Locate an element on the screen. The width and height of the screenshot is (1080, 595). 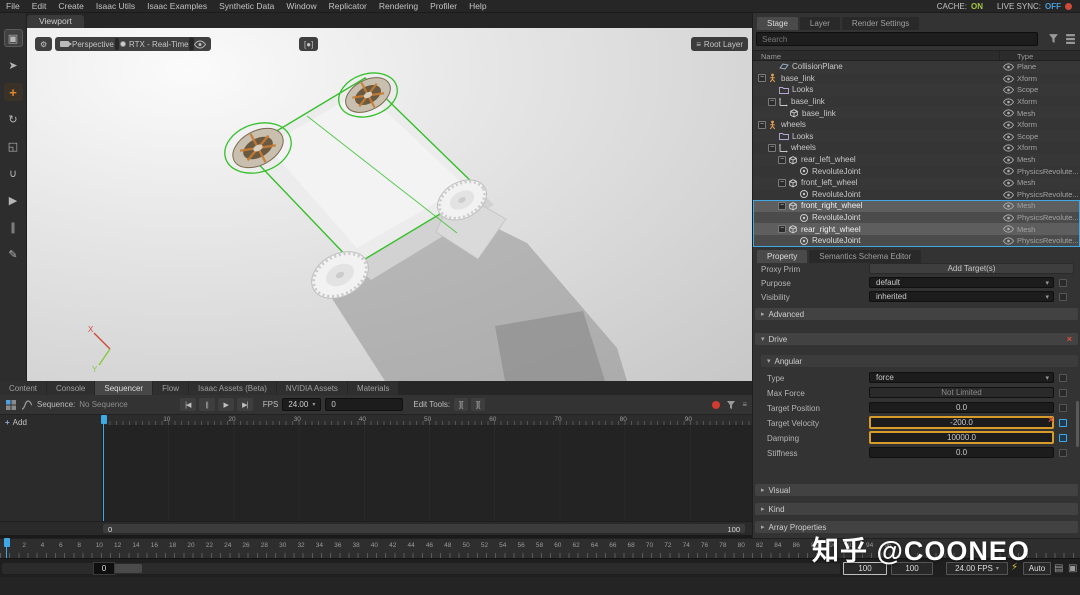
visibility-dropdown: inherited ▾ is located at coordinates (961, 296).